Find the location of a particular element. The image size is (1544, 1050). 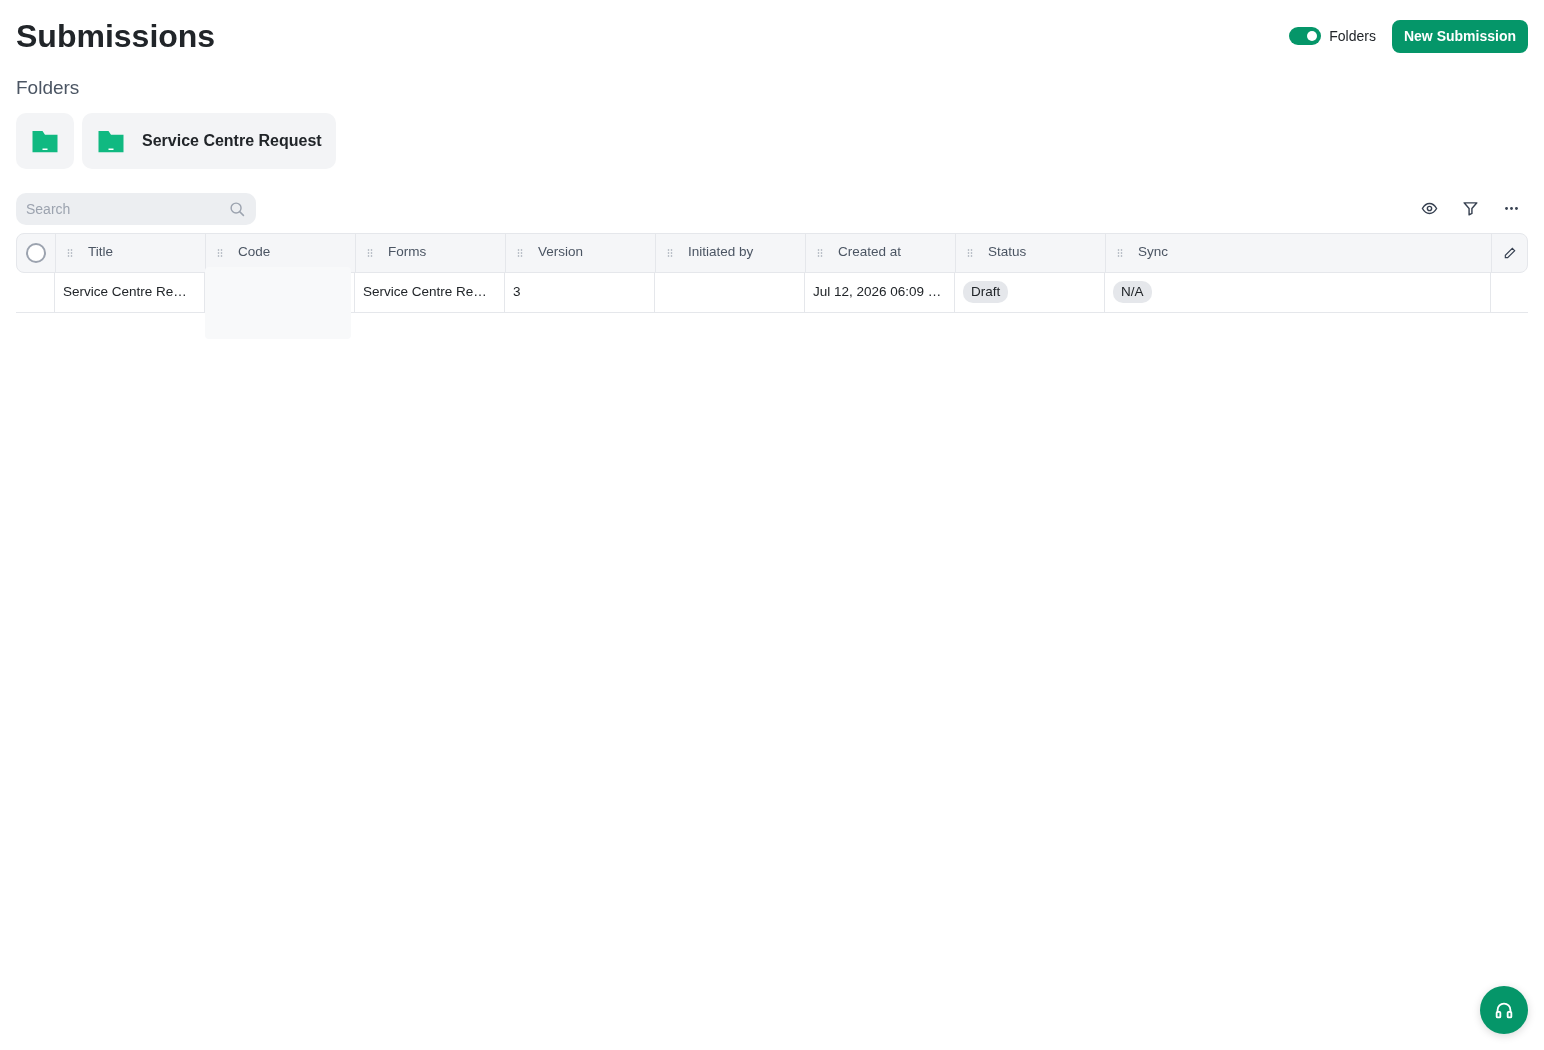

toggle-label: Folders is located at coordinates (1352, 36).